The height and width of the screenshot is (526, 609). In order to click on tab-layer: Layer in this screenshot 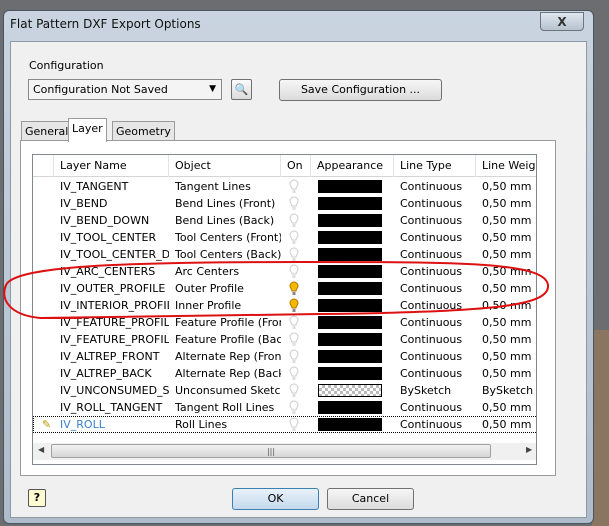, I will do `click(87, 130)`.